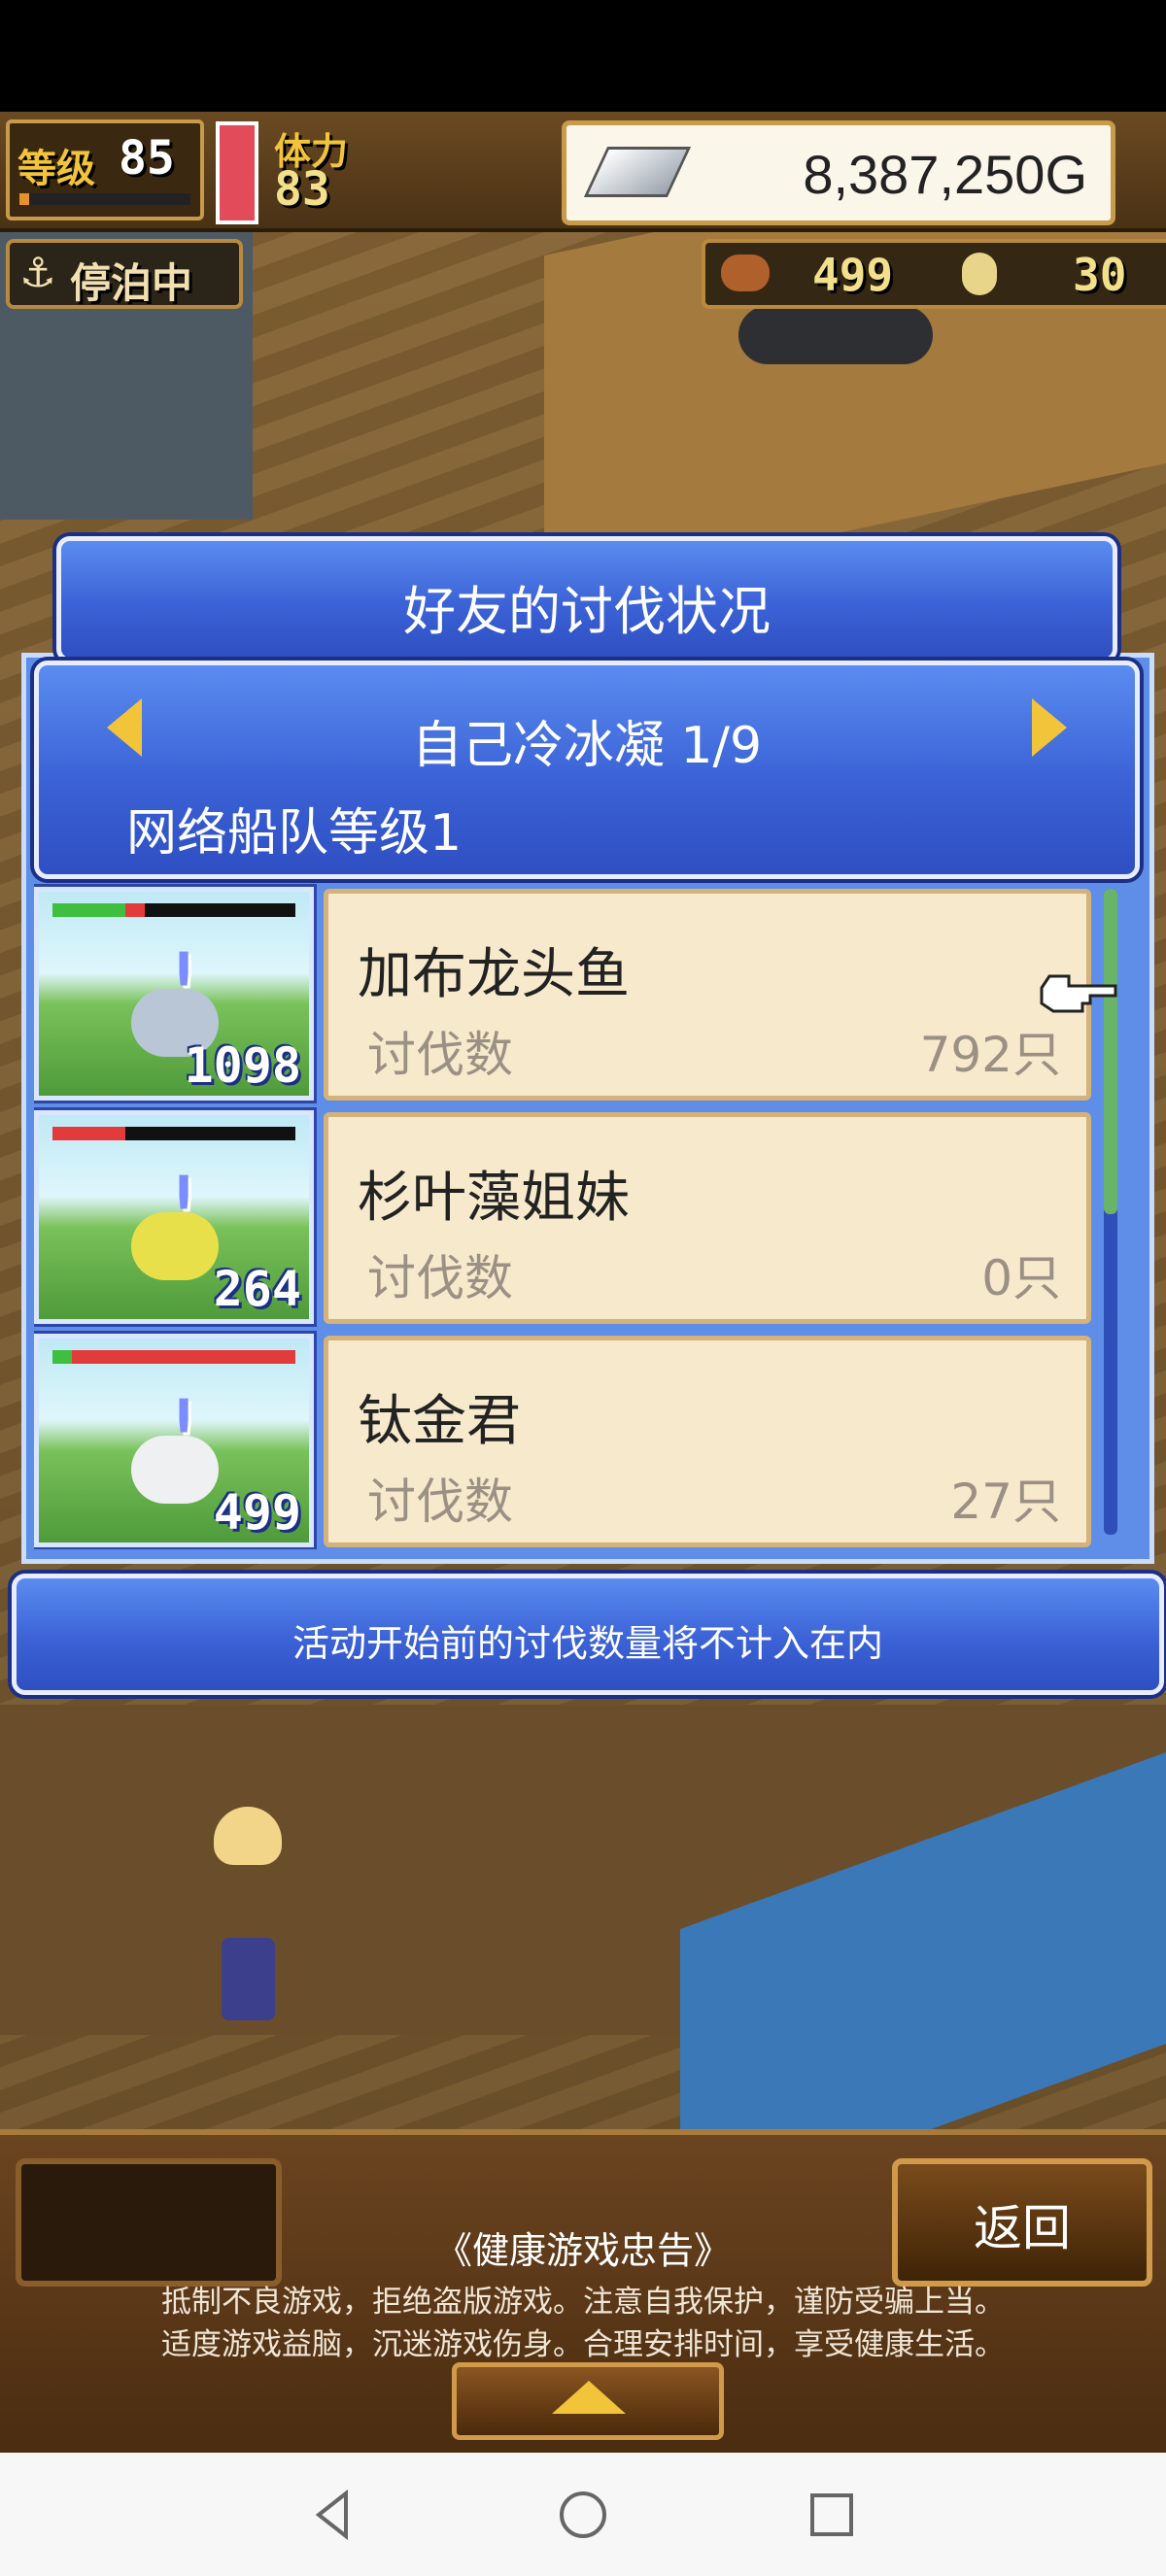 Image resolution: width=1166 pixels, height=2576 pixels. Describe the element at coordinates (945, 174) in the screenshot. I see `gold-value: 8,387,250G` at that location.